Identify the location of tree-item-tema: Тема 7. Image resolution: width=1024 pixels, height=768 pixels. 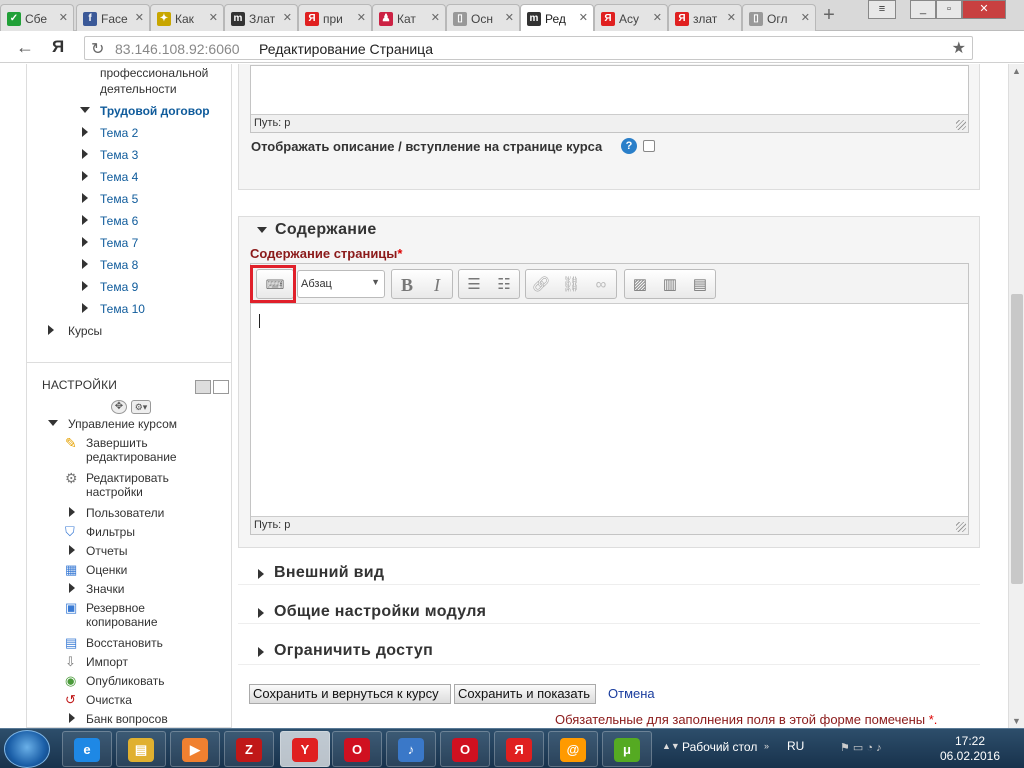
(119, 243).